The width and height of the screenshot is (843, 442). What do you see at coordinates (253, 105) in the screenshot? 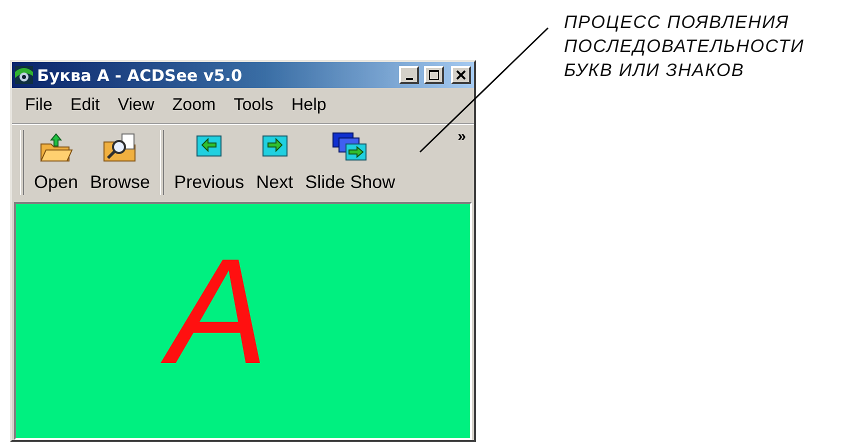
I see `menu-item: Tools` at bounding box center [253, 105].